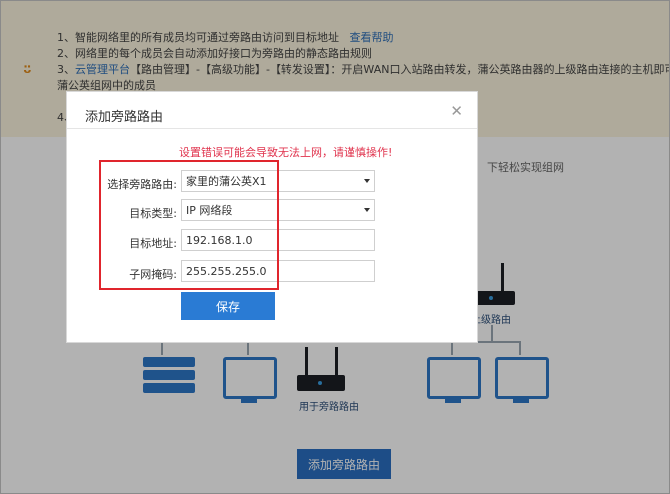 Image resolution: width=670 pixels, height=494 pixels. I want to click on close-icon: ✕, so click(456, 111).